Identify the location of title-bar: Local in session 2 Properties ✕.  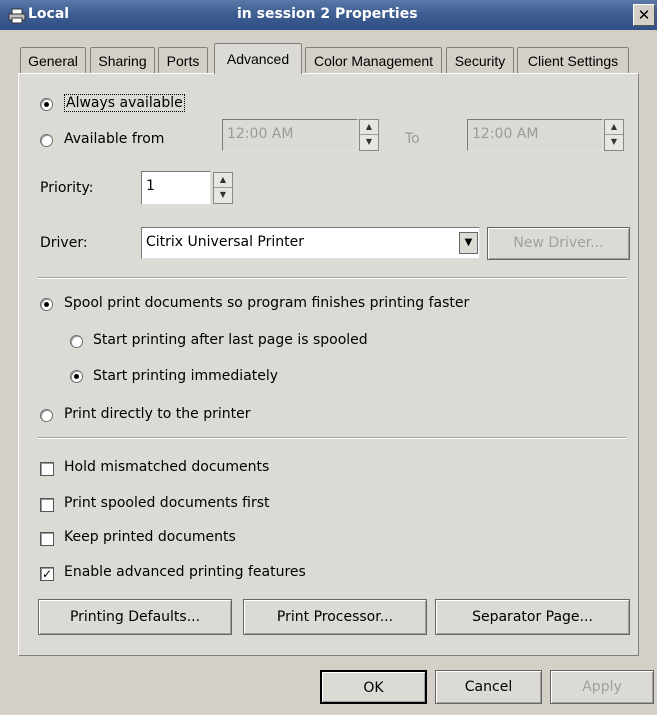
(328, 15).